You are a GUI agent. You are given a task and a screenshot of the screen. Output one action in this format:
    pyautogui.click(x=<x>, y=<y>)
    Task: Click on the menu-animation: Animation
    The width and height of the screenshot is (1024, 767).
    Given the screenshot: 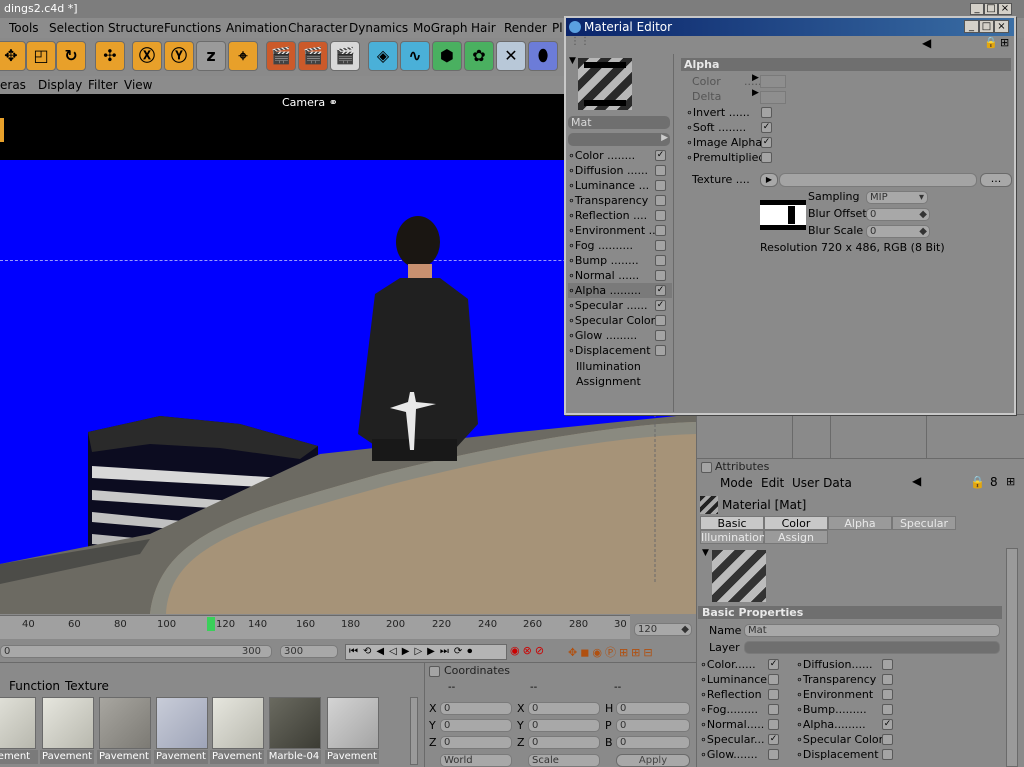 What is the action you would take?
    pyautogui.click(x=256, y=28)
    